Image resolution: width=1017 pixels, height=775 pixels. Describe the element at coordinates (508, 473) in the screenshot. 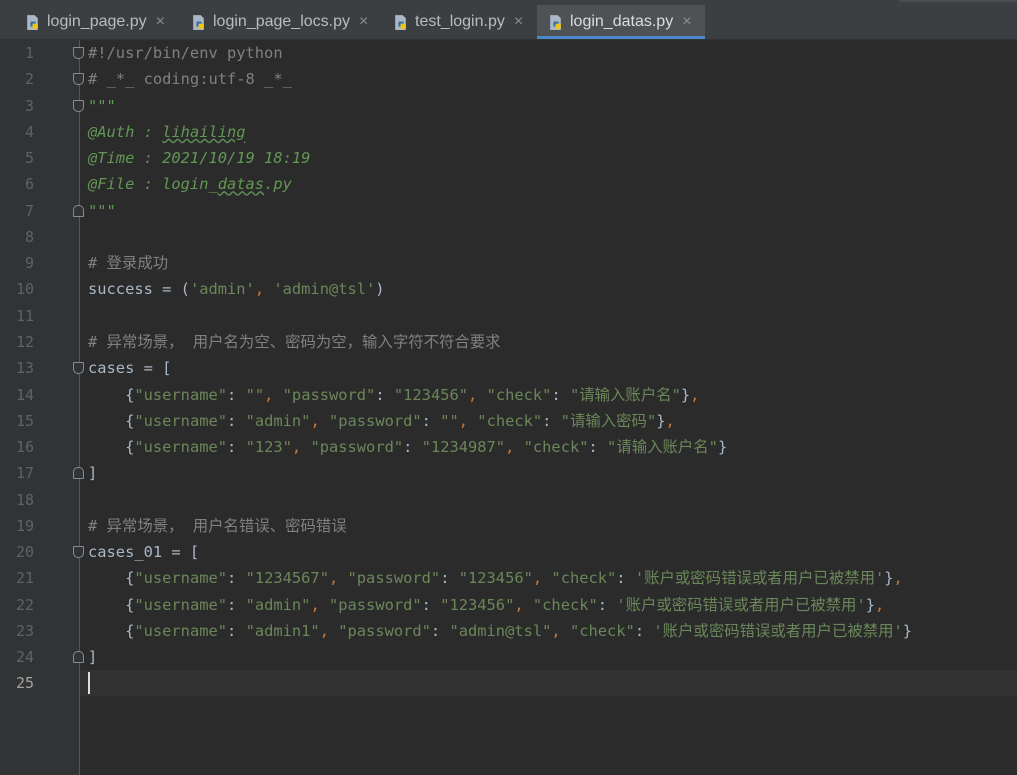

I see `code-line: 17]` at that location.